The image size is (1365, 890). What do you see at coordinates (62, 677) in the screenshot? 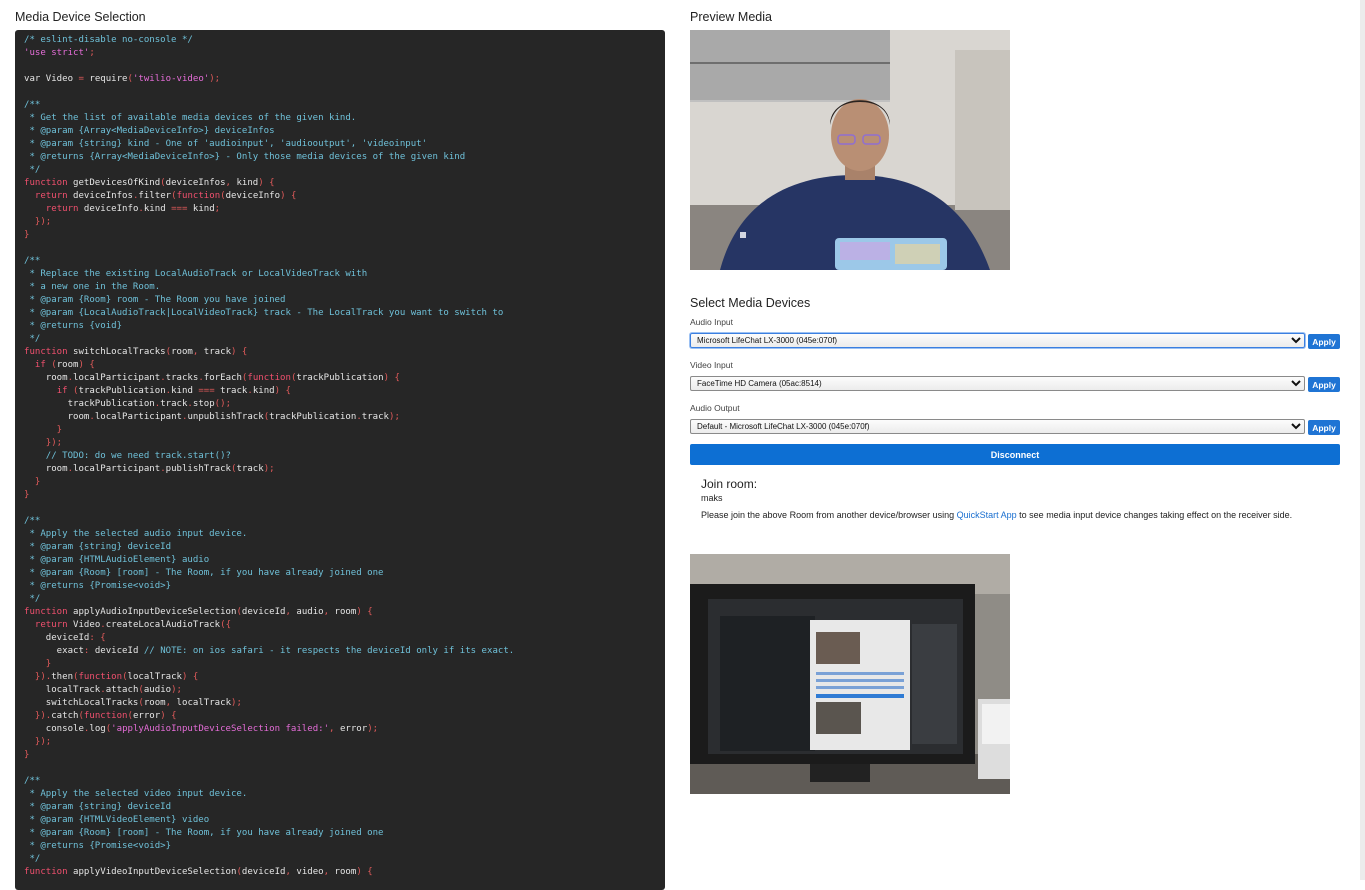
I see `code-token: then` at bounding box center [62, 677].